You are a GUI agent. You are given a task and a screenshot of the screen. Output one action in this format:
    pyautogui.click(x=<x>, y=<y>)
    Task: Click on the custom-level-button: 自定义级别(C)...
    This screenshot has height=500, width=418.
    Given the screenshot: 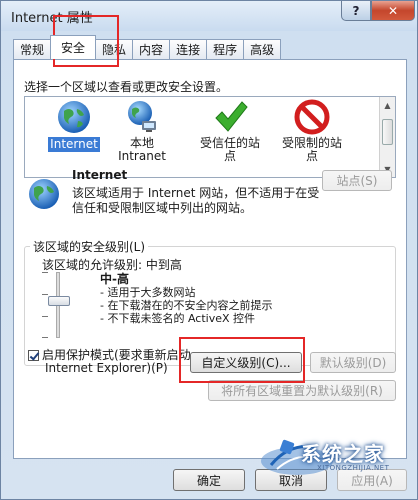 What is the action you would take?
    pyautogui.click(x=246, y=362)
    